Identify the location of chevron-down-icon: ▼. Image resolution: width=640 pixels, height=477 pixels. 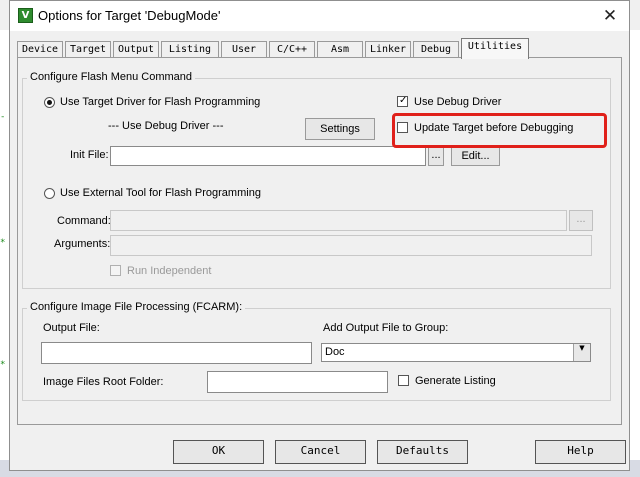
(581, 352).